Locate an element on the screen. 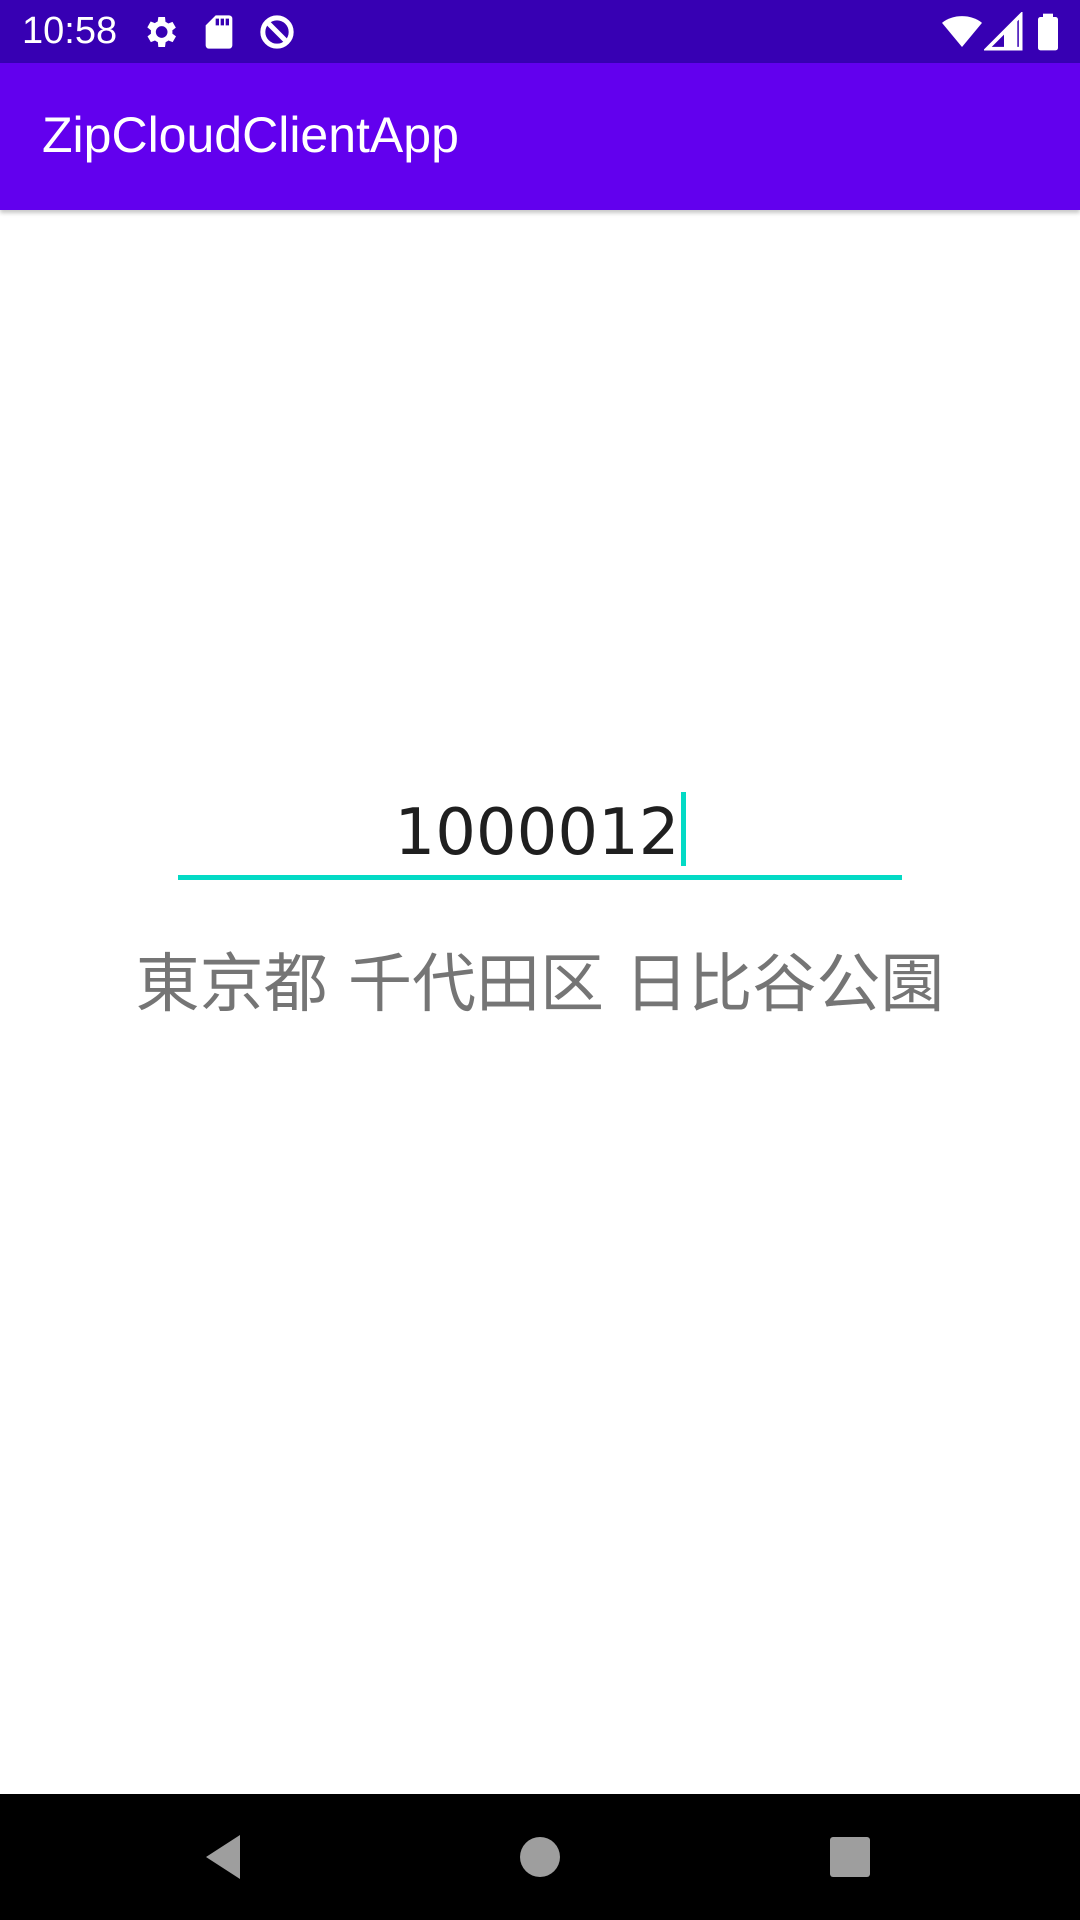 The width and height of the screenshot is (1080, 1920). recents-icon is located at coordinates (850, 1857).